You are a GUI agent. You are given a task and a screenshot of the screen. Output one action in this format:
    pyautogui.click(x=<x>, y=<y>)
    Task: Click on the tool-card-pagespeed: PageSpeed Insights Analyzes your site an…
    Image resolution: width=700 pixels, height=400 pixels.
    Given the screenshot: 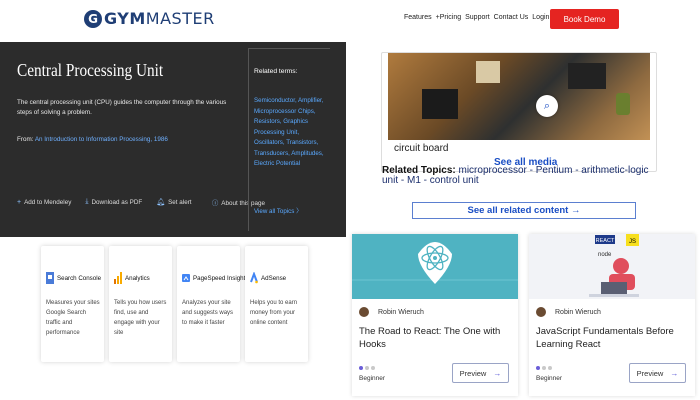 What is the action you would take?
    pyautogui.click(x=212, y=304)
    